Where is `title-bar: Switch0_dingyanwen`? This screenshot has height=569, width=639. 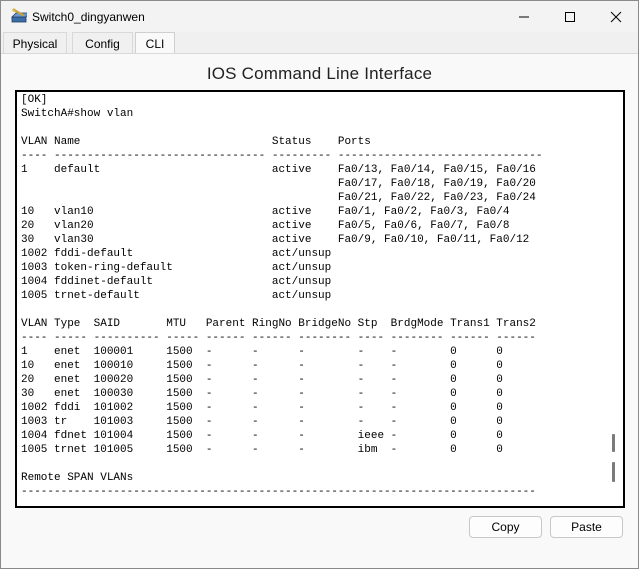
title-bar: Switch0_dingyanwen is located at coordinates (319, 16).